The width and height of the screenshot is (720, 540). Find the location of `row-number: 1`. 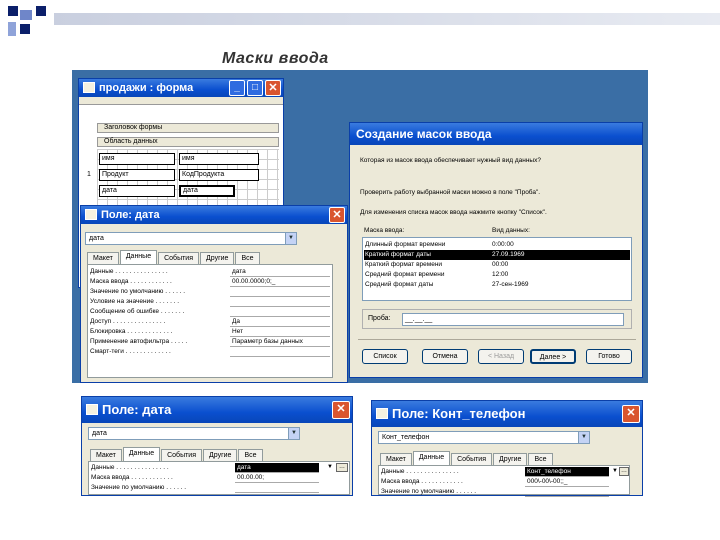

row-number: 1 is located at coordinates (89, 174).